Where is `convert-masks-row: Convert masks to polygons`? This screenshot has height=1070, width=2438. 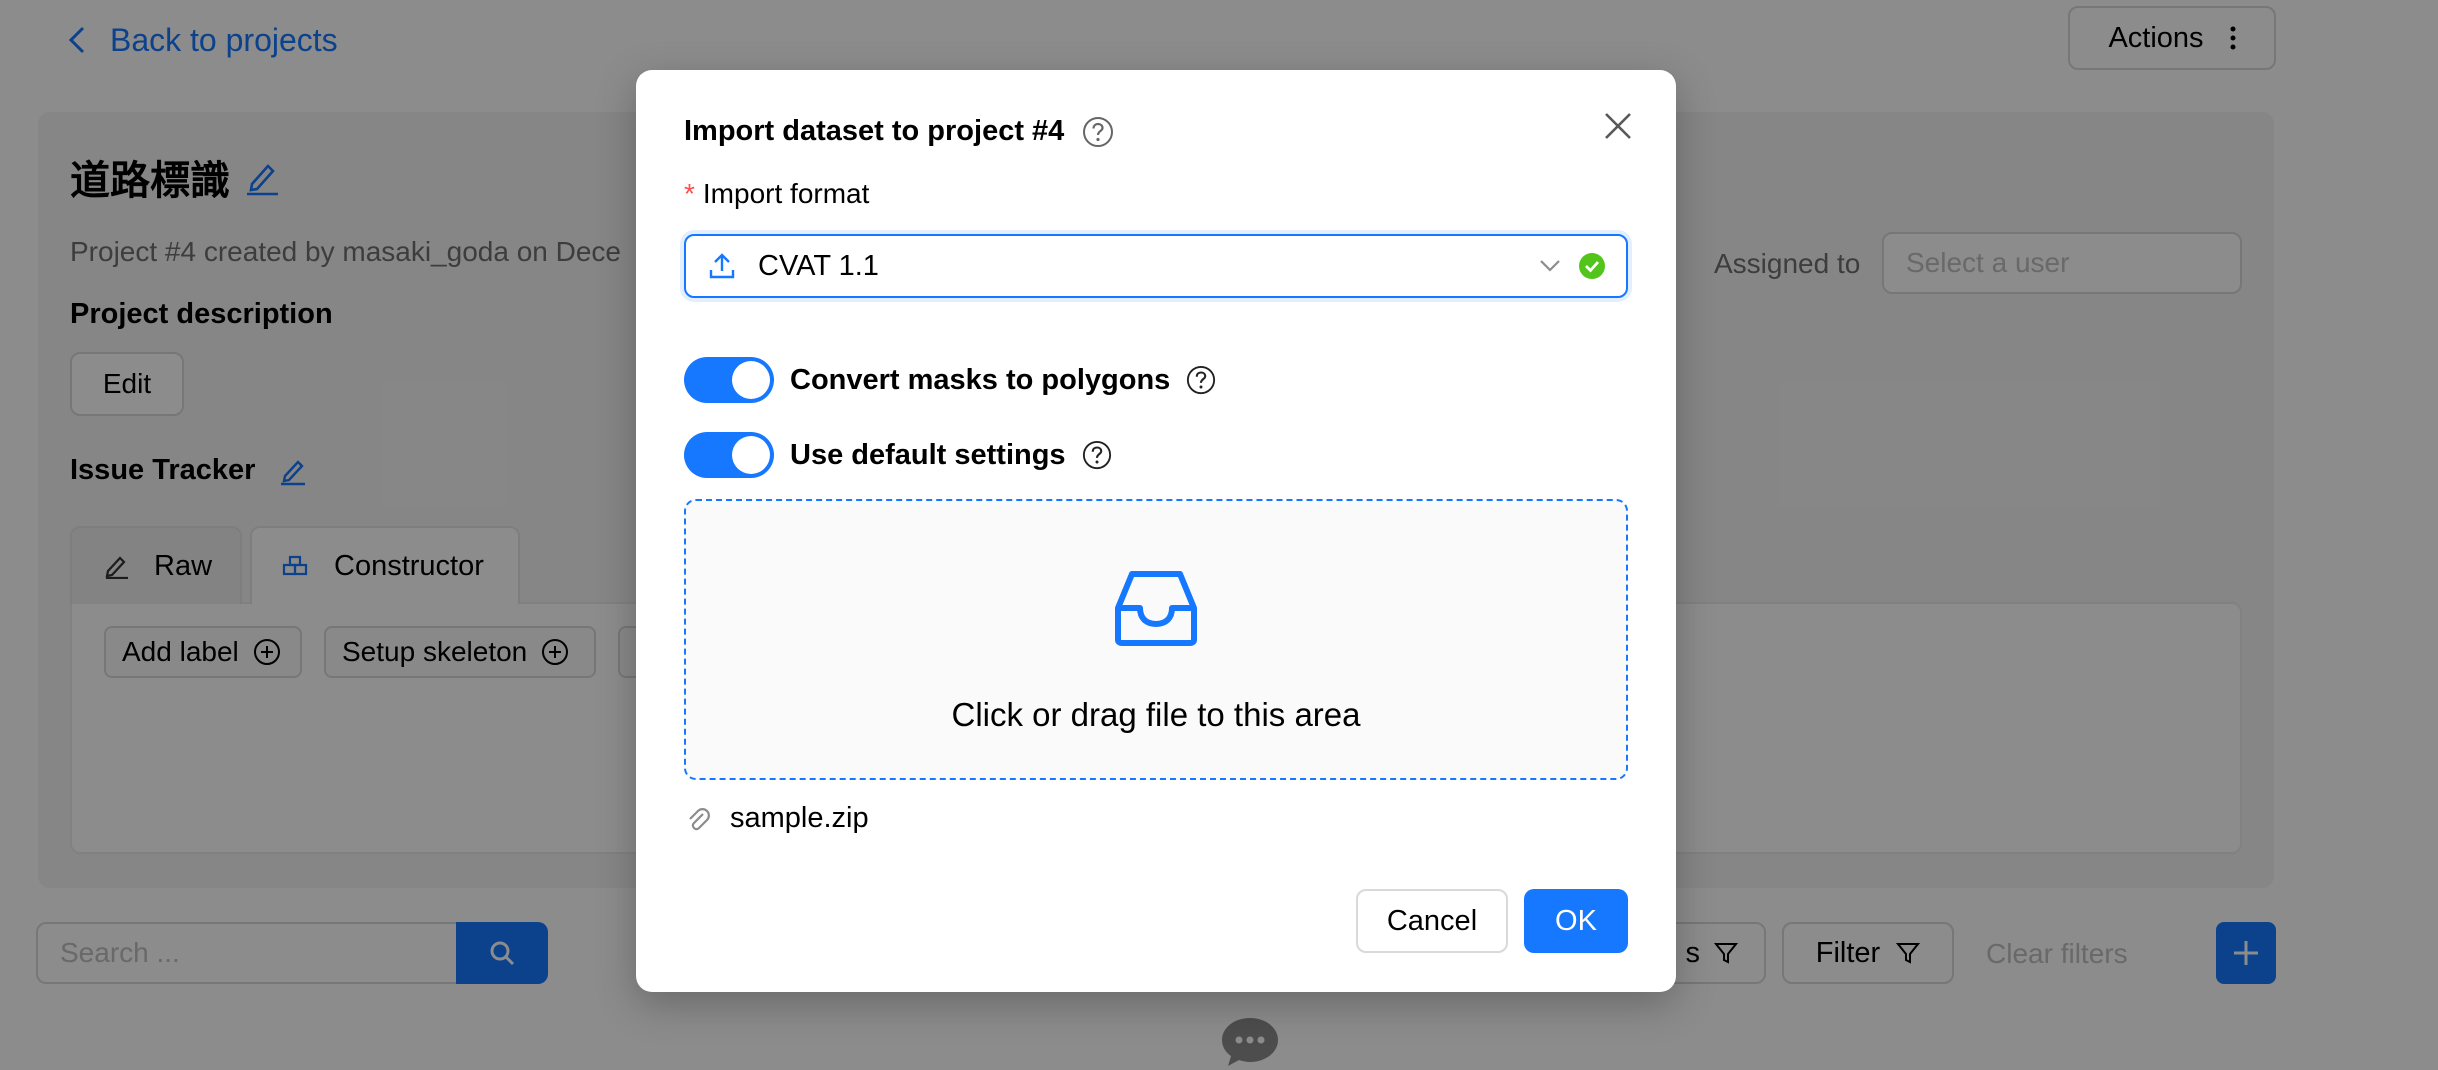
convert-masks-row: Convert masks to polygons is located at coordinates (950, 380).